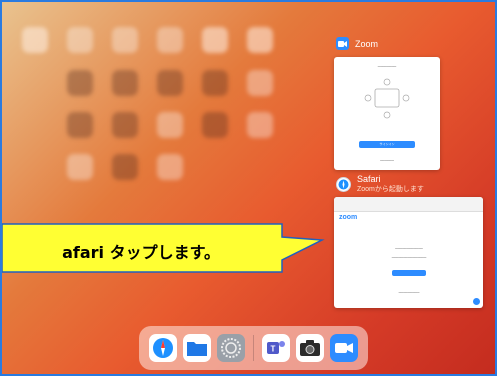 The width and height of the screenshot is (497, 376). What do you see at coordinates (369, 179) in the screenshot?
I see `safari-card-title: Safari` at bounding box center [369, 179].